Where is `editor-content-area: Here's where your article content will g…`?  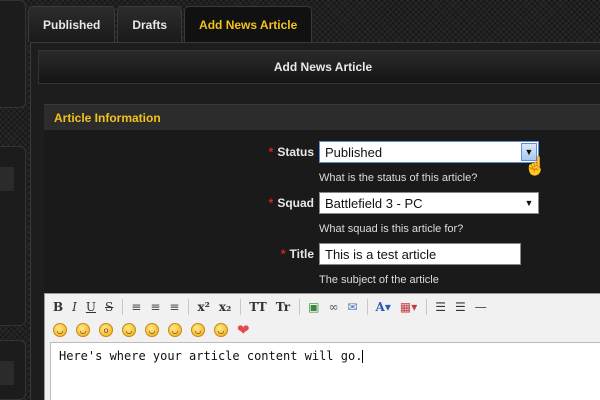 editor-content-area: Here's where your article content will g… is located at coordinates (325, 371).